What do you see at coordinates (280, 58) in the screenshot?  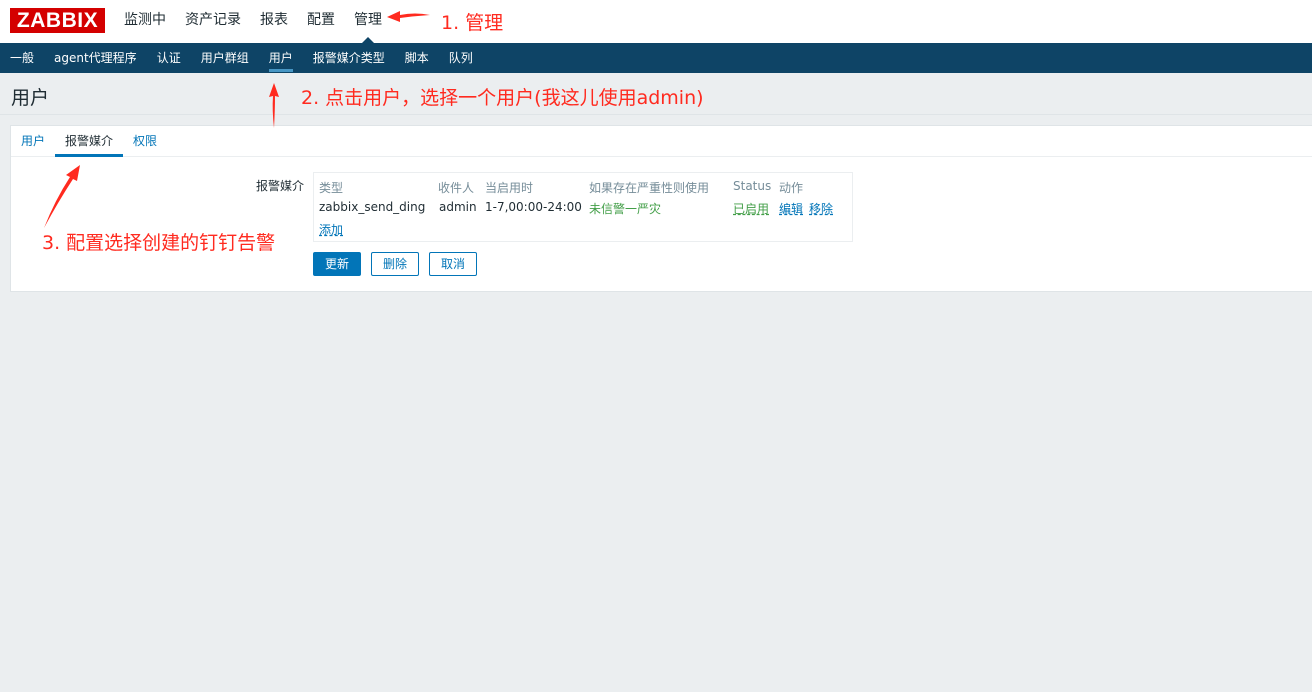 I see `subnav-users: 用户` at bounding box center [280, 58].